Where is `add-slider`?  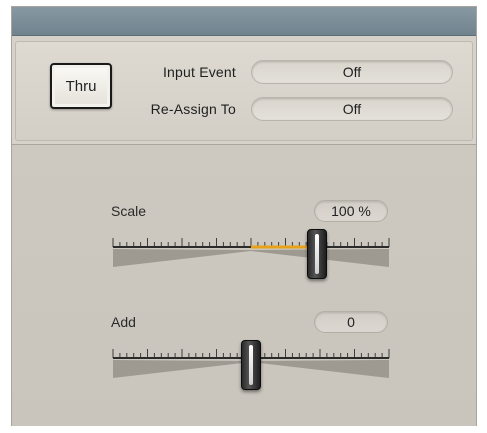
add-slider is located at coordinates (251, 365).